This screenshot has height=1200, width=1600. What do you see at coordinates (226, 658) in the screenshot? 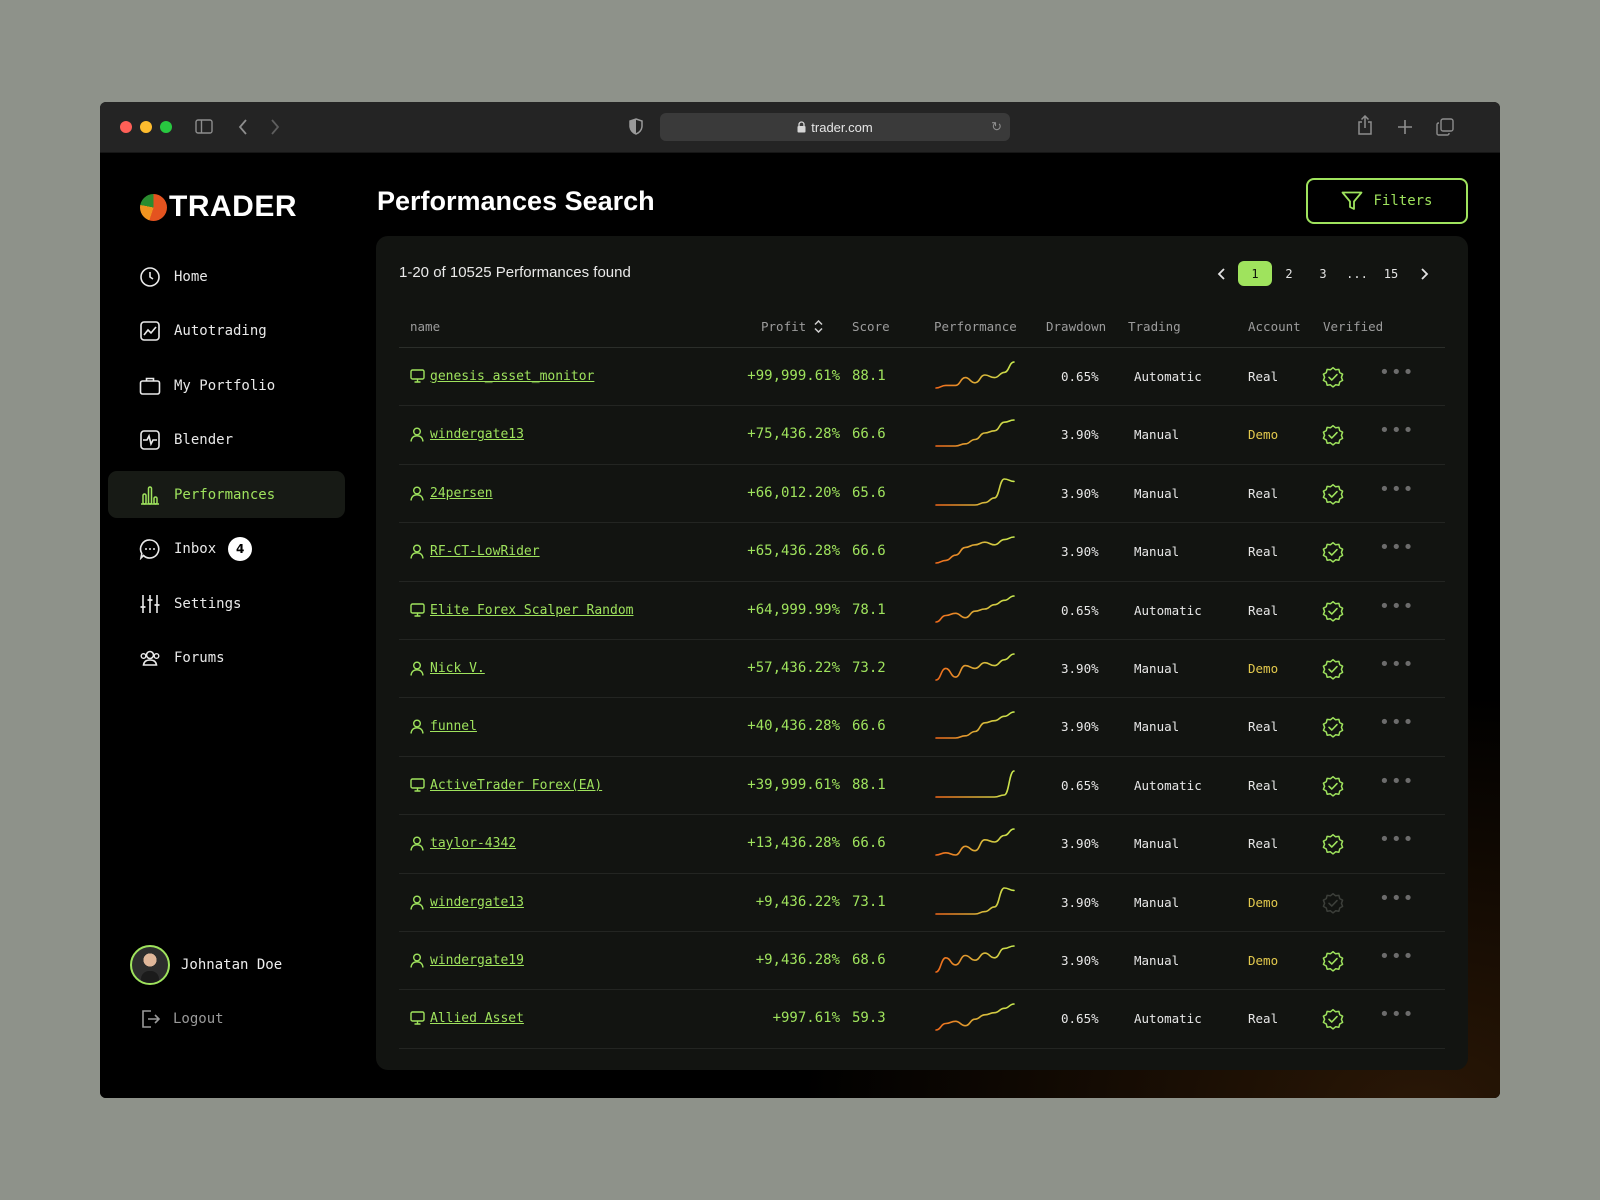
I see `sidebar-item-forums: Forums` at bounding box center [226, 658].